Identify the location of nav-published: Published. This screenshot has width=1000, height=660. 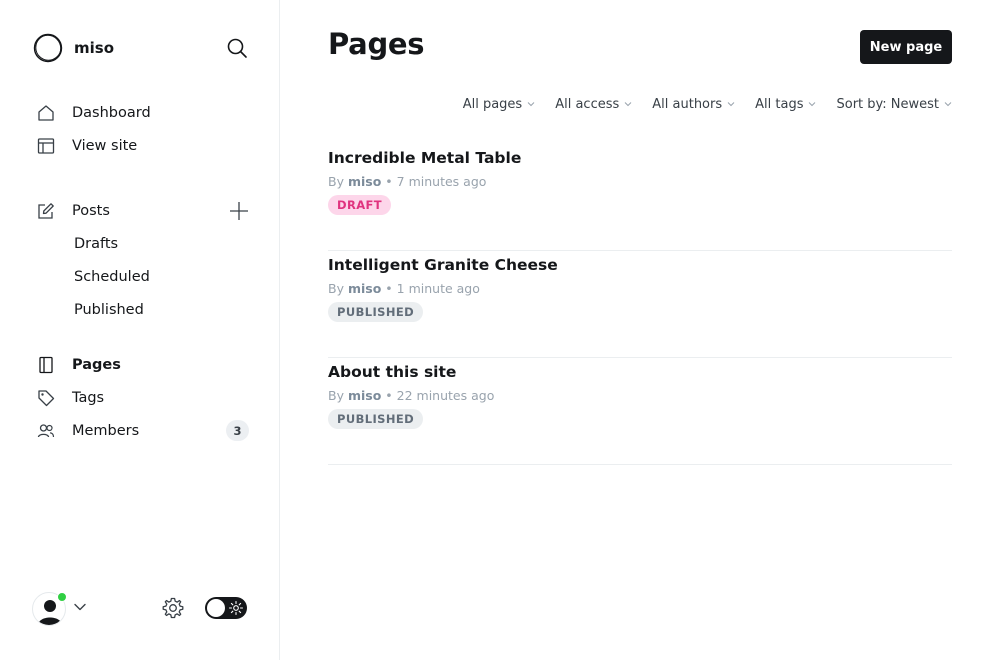
(109, 310).